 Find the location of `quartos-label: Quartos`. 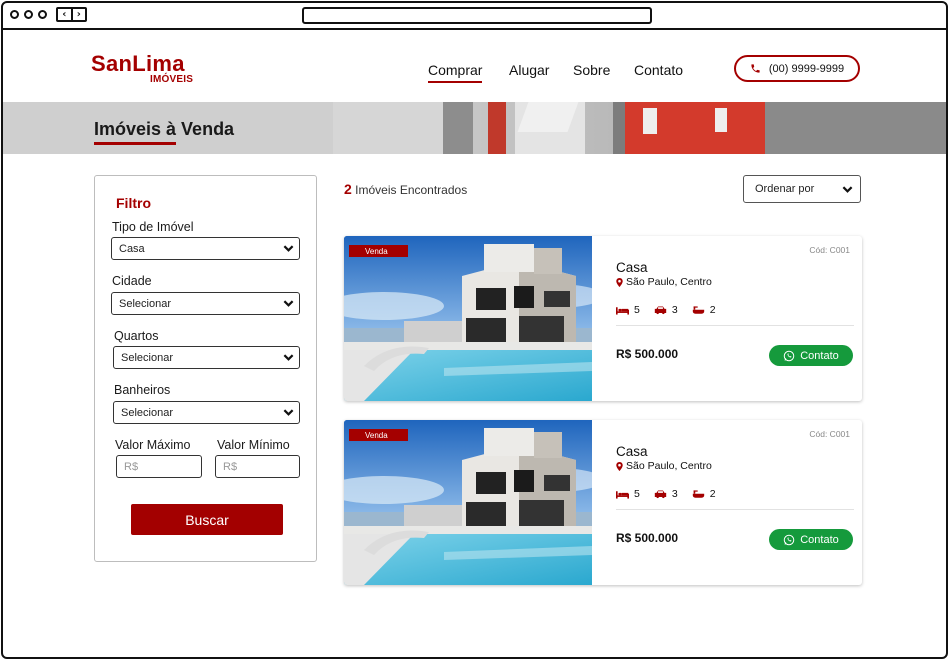

quartos-label: Quartos is located at coordinates (136, 336).